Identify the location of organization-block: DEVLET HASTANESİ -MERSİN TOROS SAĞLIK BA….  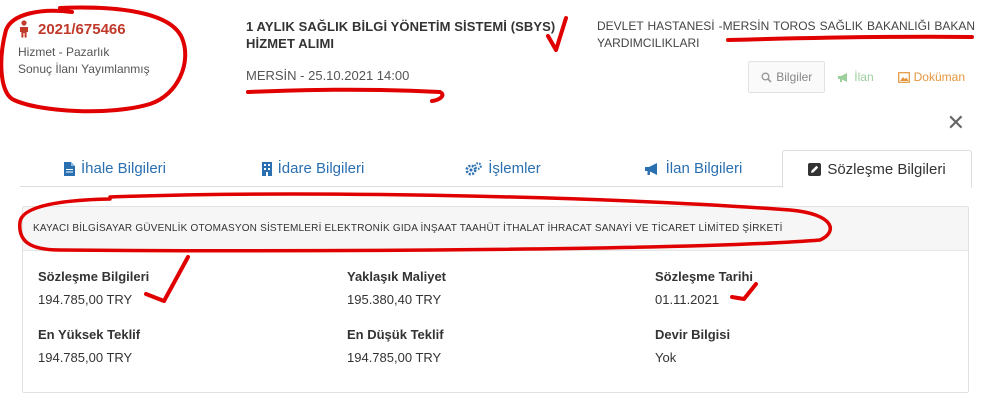
(786, 35).